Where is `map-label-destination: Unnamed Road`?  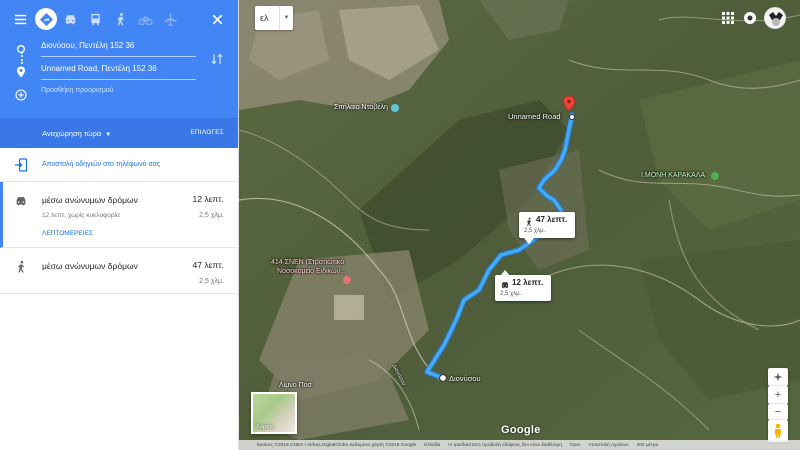 map-label-destination: Unnamed Road is located at coordinates (534, 116).